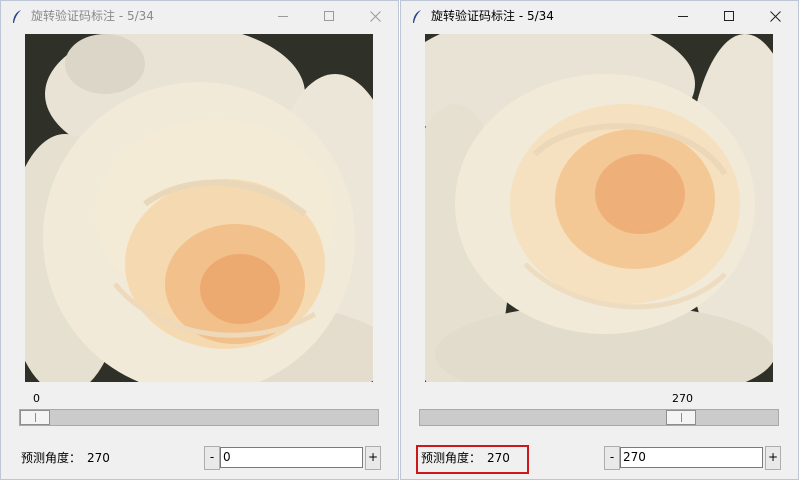  What do you see at coordinates (682, 398) in the screenshot?
I see `slider-angle-value: 270` at bounding box center [682, 398].